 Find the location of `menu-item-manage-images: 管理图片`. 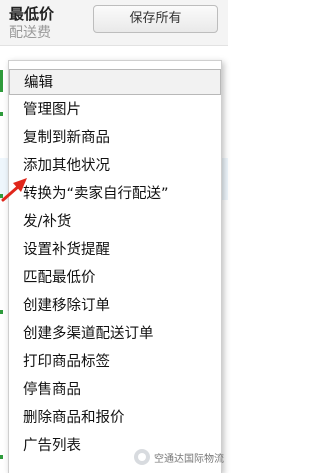

menu-item-manage-images: 管理图片 is located at coordinates (115, 110).